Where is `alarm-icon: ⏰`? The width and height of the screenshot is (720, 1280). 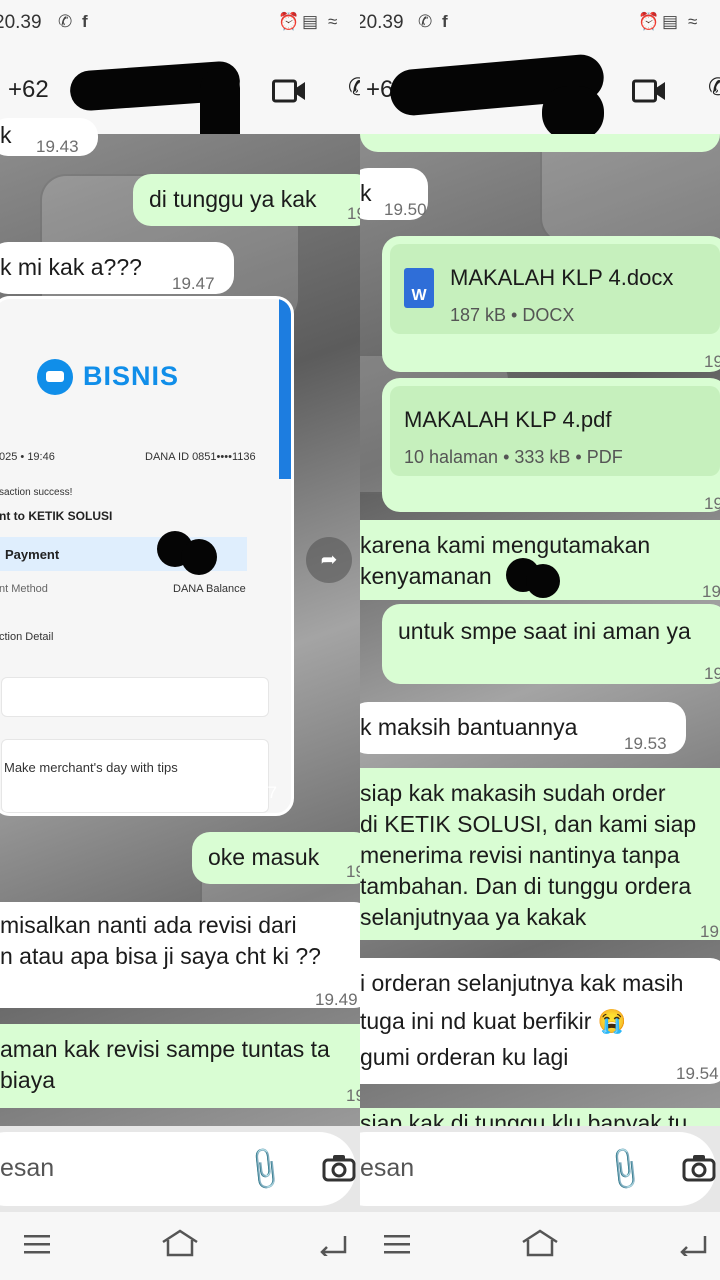 alarm-icon: ⏰ is located at coordinates (289, 21).